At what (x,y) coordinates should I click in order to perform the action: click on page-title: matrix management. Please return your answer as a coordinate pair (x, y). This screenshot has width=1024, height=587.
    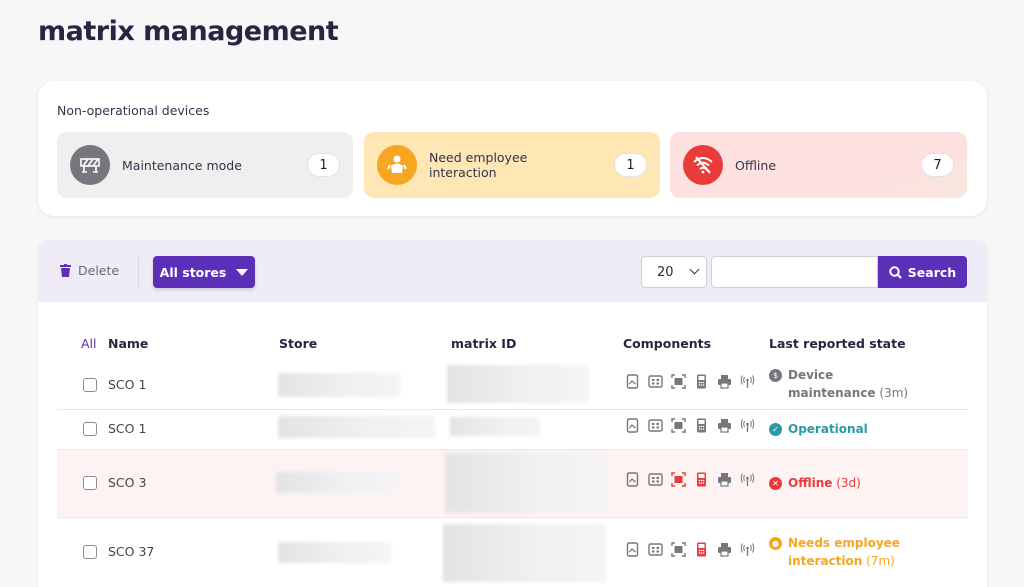
    Looking at the image, I should click on (188, 31).